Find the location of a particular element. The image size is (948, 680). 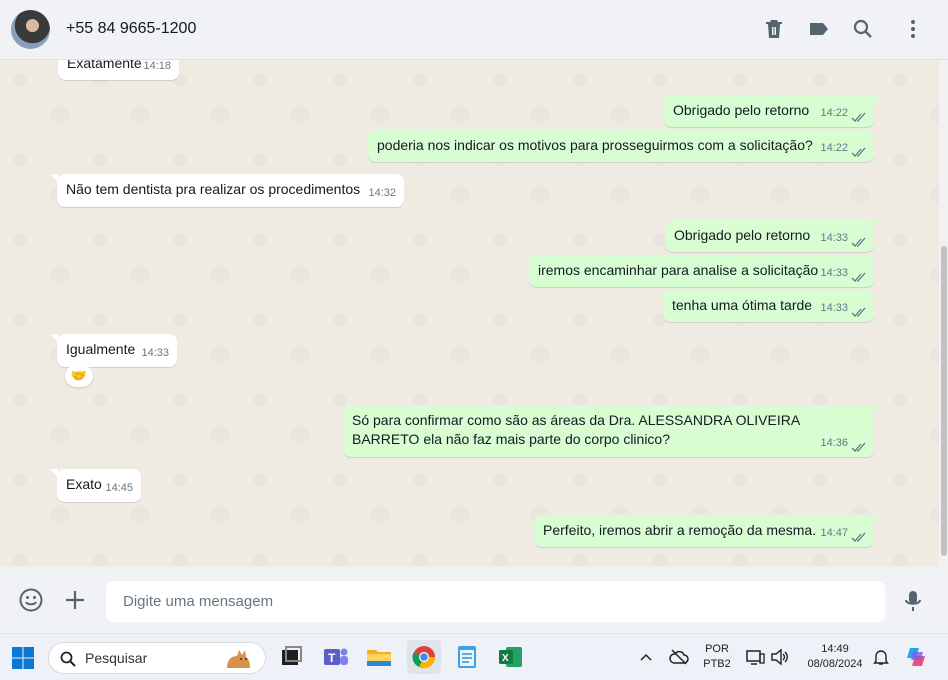

search-label: Pesquisar is located at coordinates (116, 658).